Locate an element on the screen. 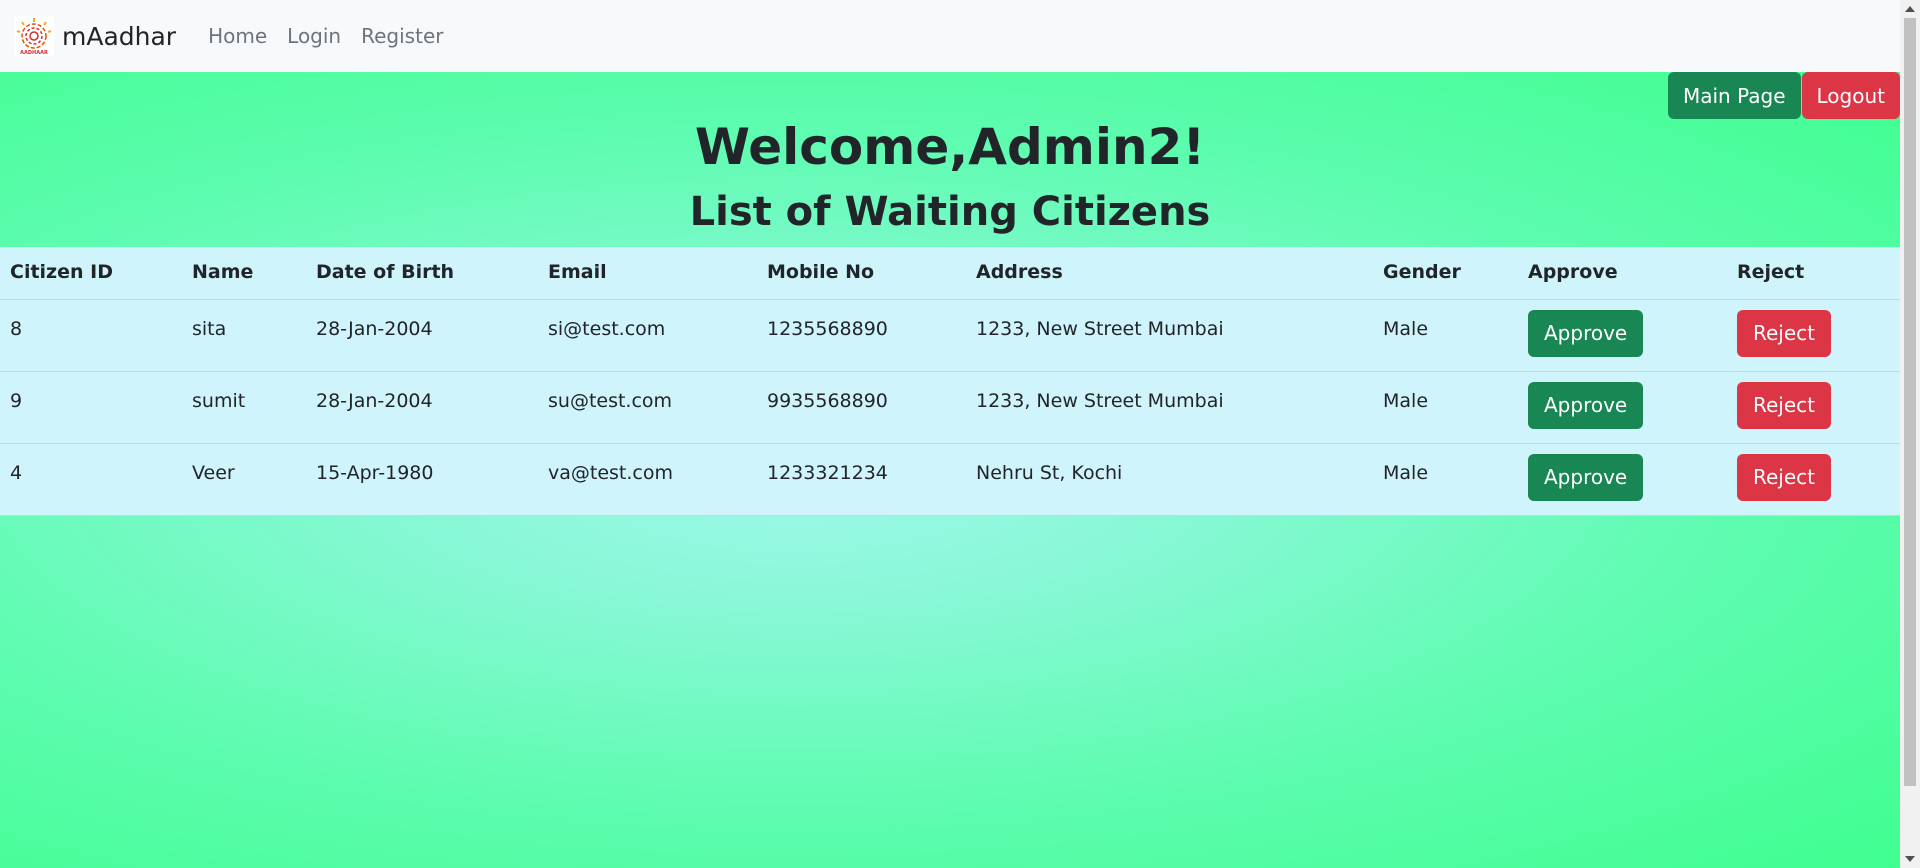 The width and height of the screenshot is (1920, 868). cell-citizen-id: 9 is located at coordinates (91, 407).